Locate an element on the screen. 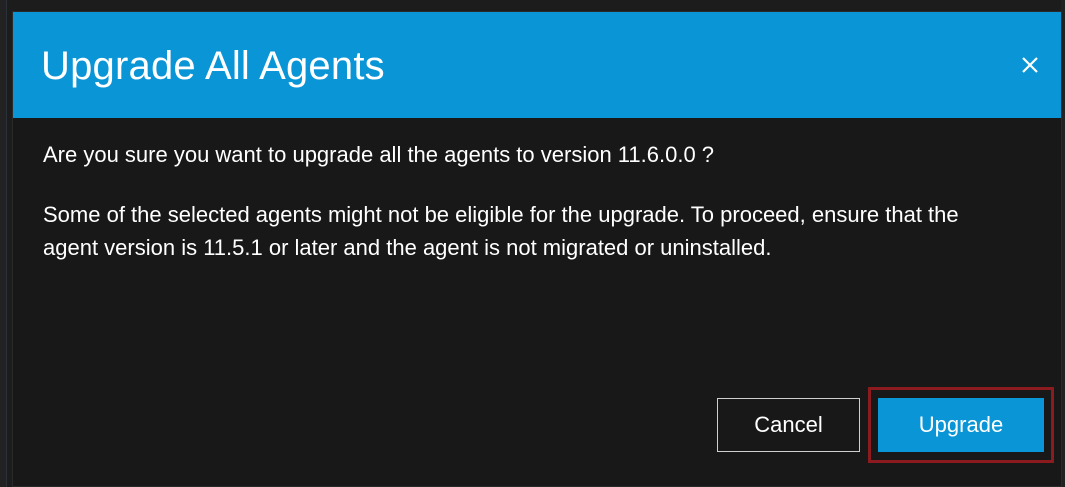 This screenshot has height=487, width=1065. close-button is located at coordinates (1030, 65).